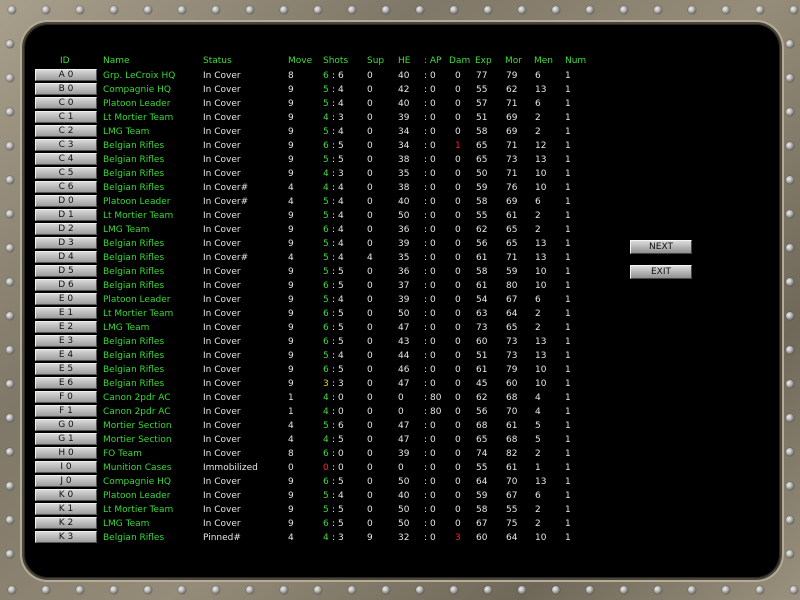  Describe the element at coordinates (404, 496) in the screenshot. I see `unit-he: 40` at that location.